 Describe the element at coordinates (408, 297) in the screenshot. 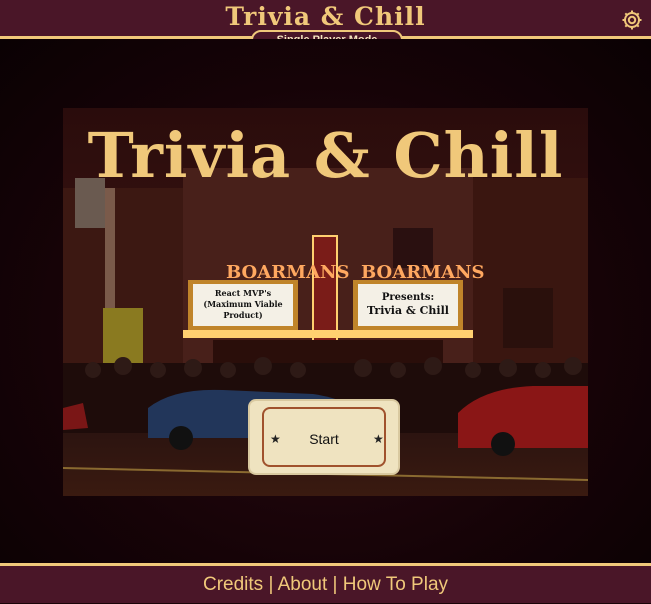

I see `marquee-right-line1: Presents:` at that location.